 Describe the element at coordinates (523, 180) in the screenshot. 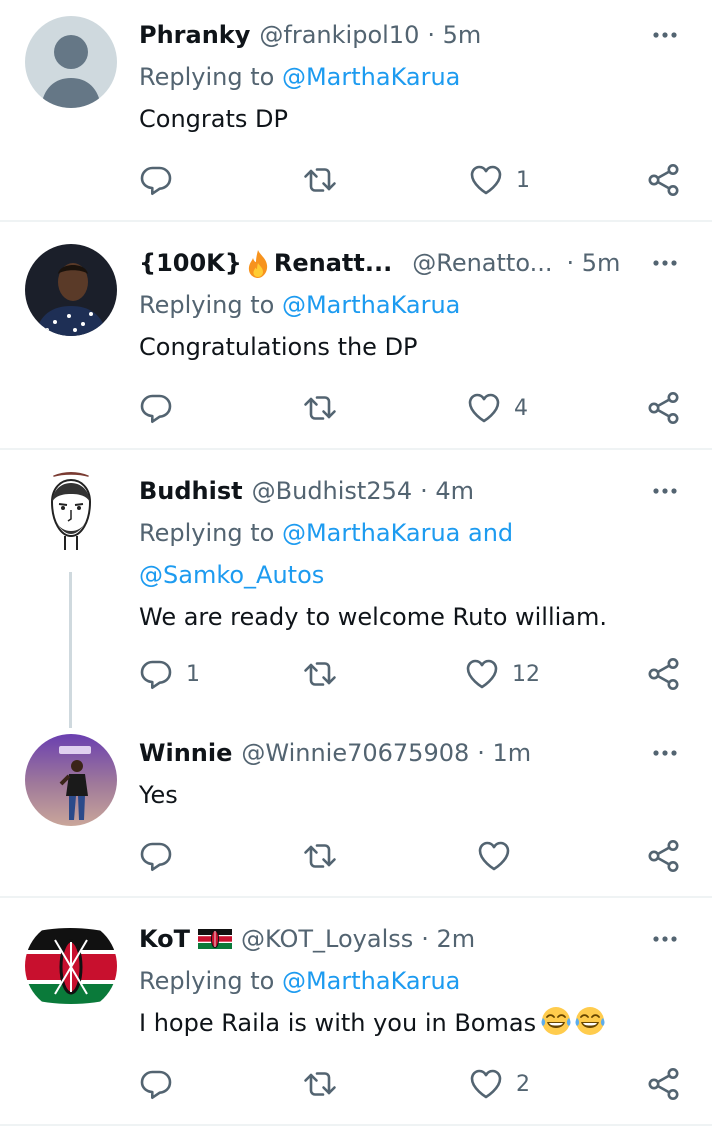

I see `like-count: 1` at that location.